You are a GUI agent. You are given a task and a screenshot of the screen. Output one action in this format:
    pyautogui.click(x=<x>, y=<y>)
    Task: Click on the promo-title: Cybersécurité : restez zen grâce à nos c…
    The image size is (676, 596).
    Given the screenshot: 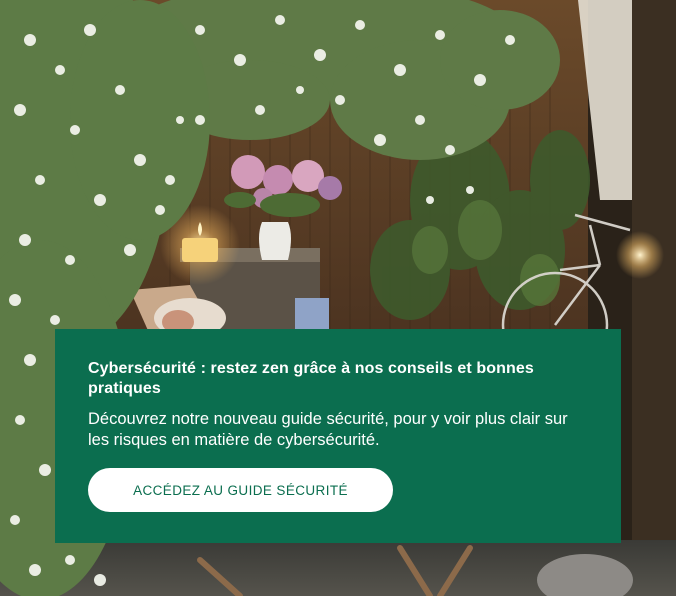 What is the action you would take?
    pyautogui.click(x=311, y=378)
    